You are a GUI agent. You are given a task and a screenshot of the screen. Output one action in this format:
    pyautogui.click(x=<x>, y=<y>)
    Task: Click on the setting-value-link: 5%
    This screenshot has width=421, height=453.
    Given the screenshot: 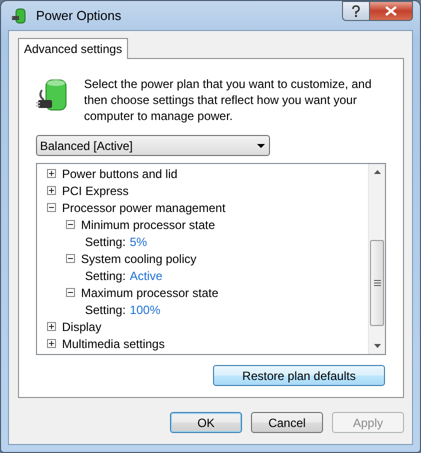 What is the action you would take?
    pyautogui.click(x=139, y=241)
    